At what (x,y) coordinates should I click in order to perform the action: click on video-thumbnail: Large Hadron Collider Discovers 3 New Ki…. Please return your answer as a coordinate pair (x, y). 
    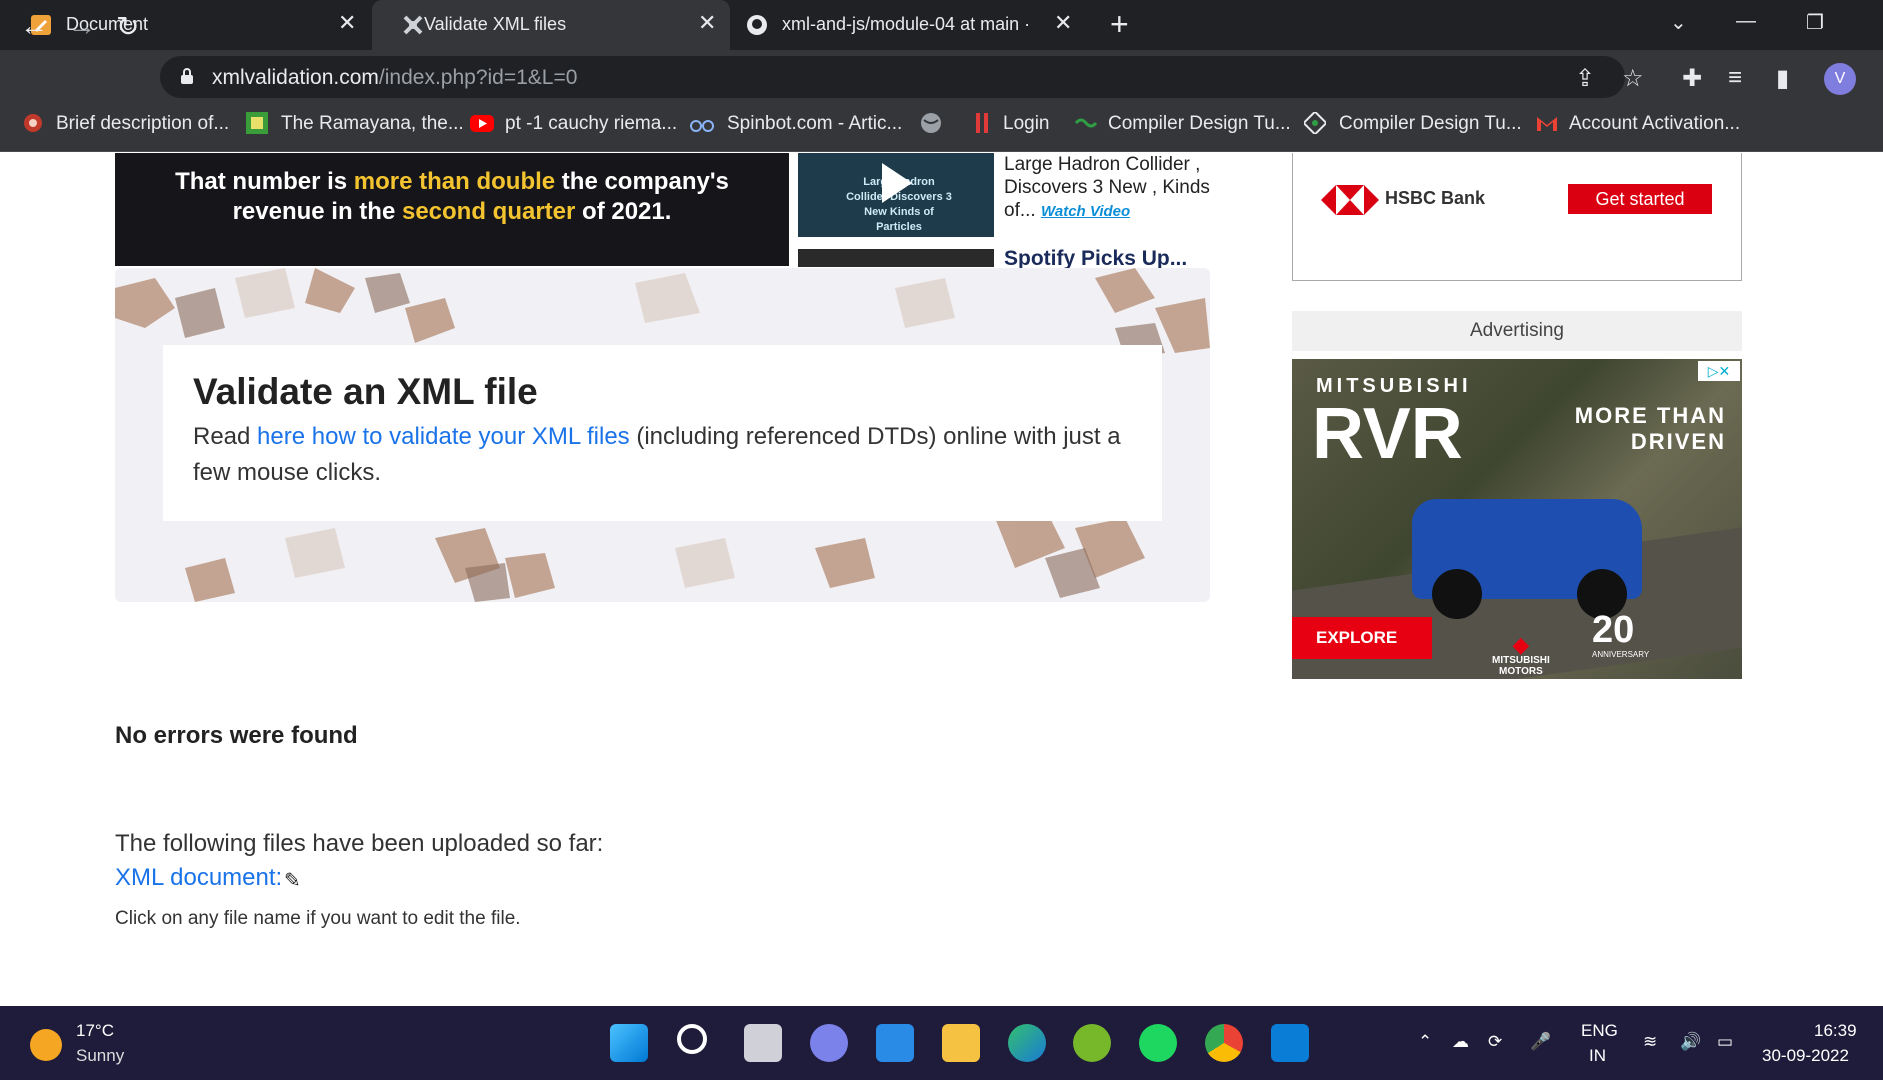
    Looking at the image, I should click on (896, 195).